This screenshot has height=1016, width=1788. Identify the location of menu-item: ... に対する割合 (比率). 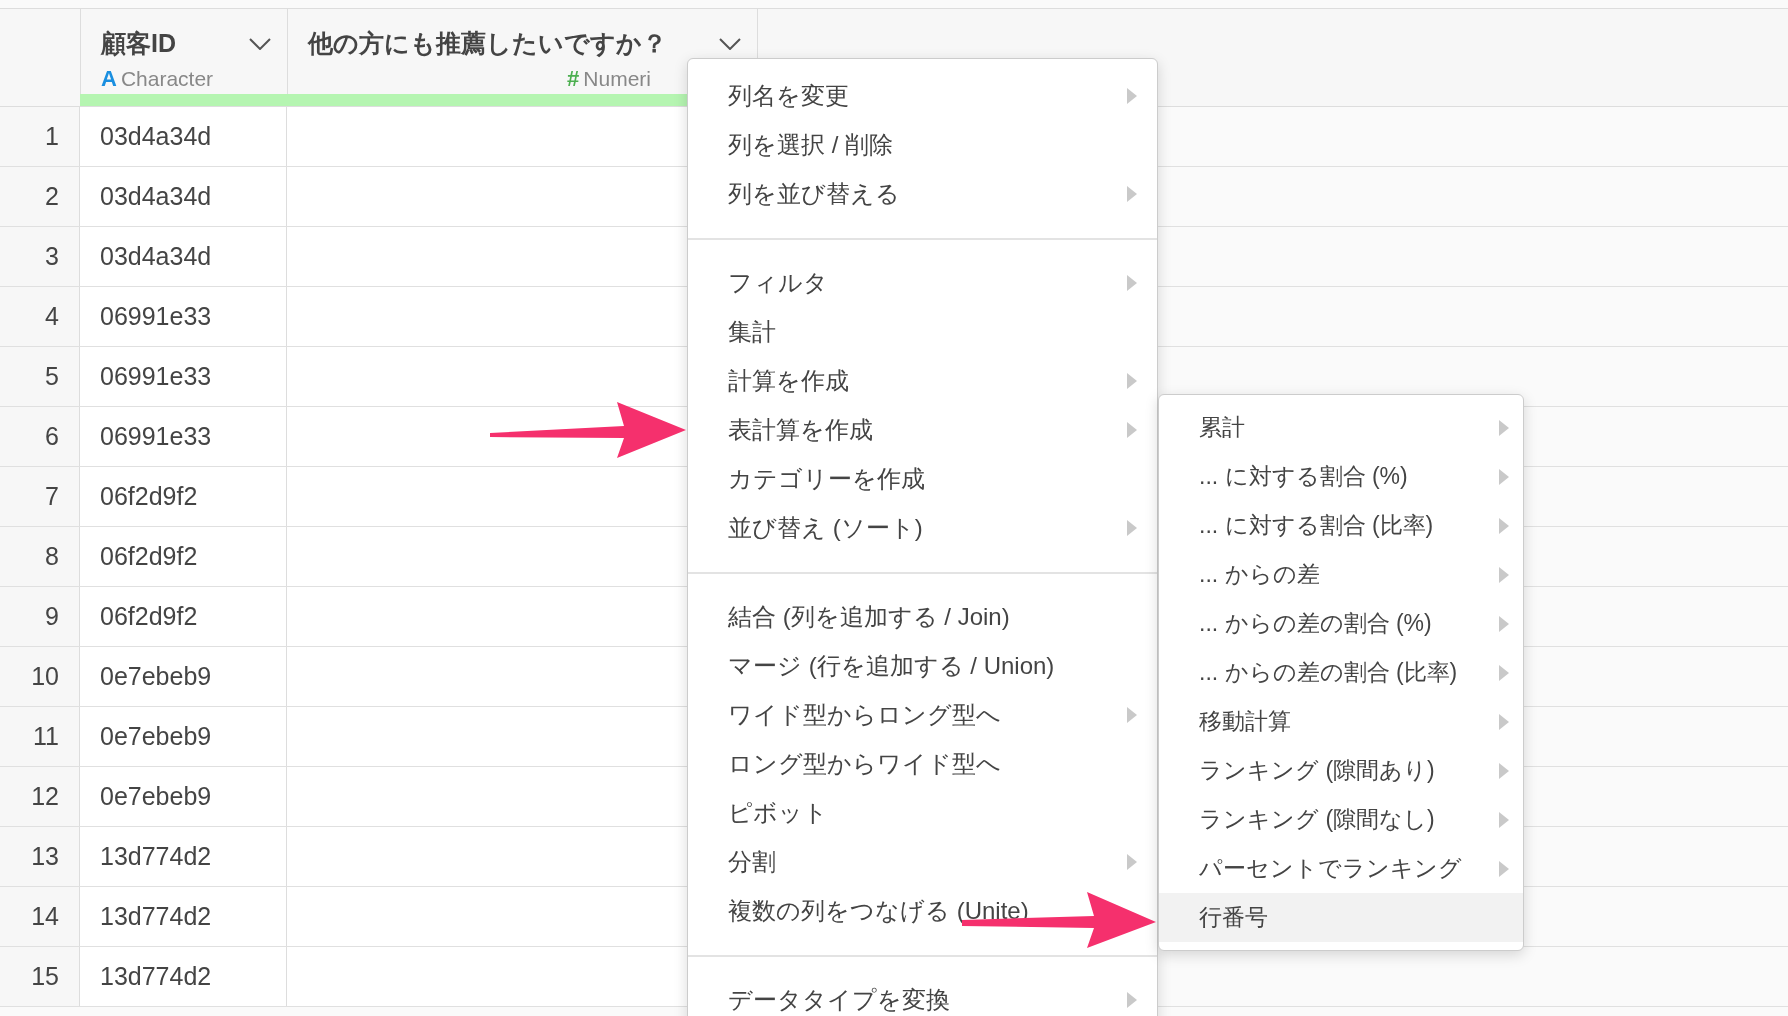
(1341, 525).